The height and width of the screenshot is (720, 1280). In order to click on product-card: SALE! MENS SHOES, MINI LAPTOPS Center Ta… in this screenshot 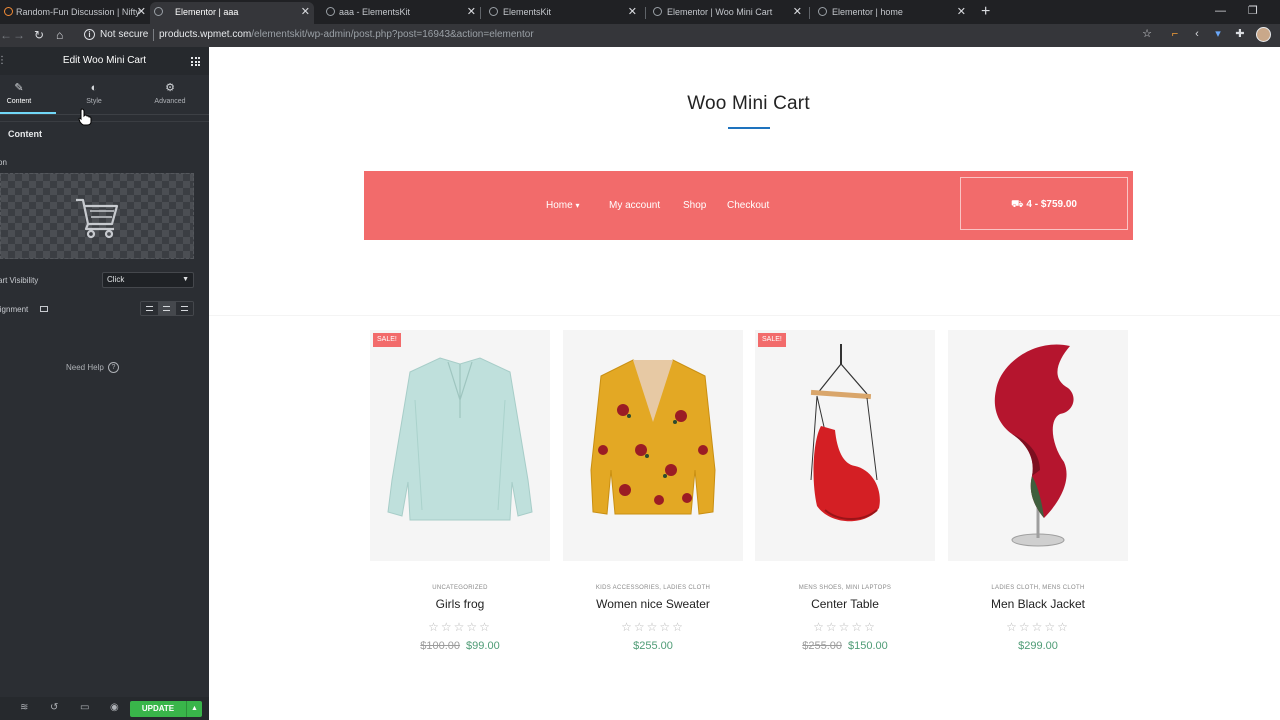, I will do `click(845, 491)`.